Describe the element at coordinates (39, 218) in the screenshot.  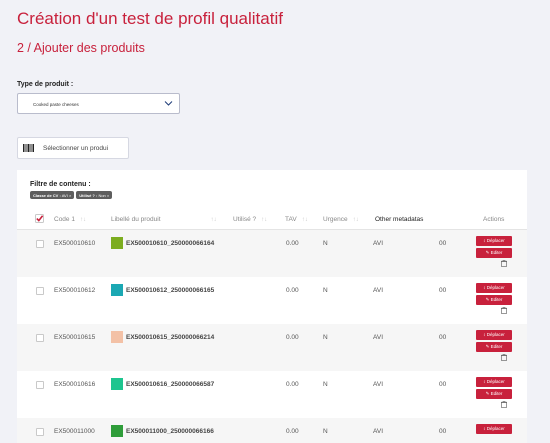
I see `select-all-checkbox` at that location.